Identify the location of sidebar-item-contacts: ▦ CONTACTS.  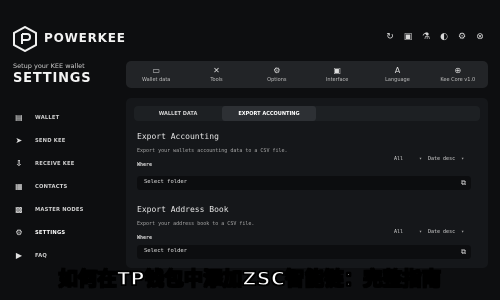
(64, 186).